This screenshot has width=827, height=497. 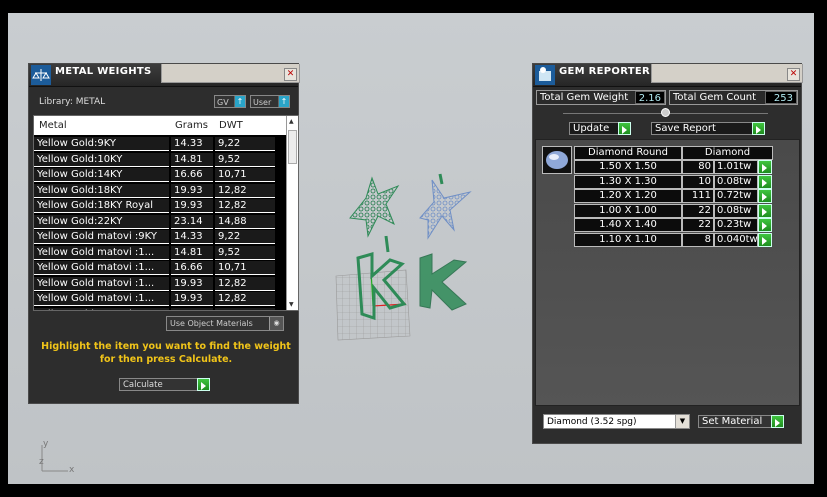 I want to click on metal-cell: Yellow Gold:9KY, so click(x=101, y=144).